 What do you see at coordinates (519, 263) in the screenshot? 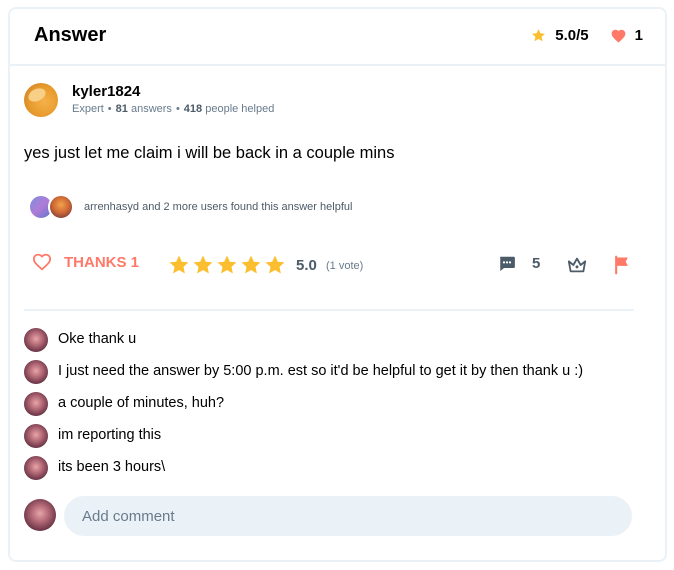
I see `comments-button: 5` at bounding box center [519, 263].